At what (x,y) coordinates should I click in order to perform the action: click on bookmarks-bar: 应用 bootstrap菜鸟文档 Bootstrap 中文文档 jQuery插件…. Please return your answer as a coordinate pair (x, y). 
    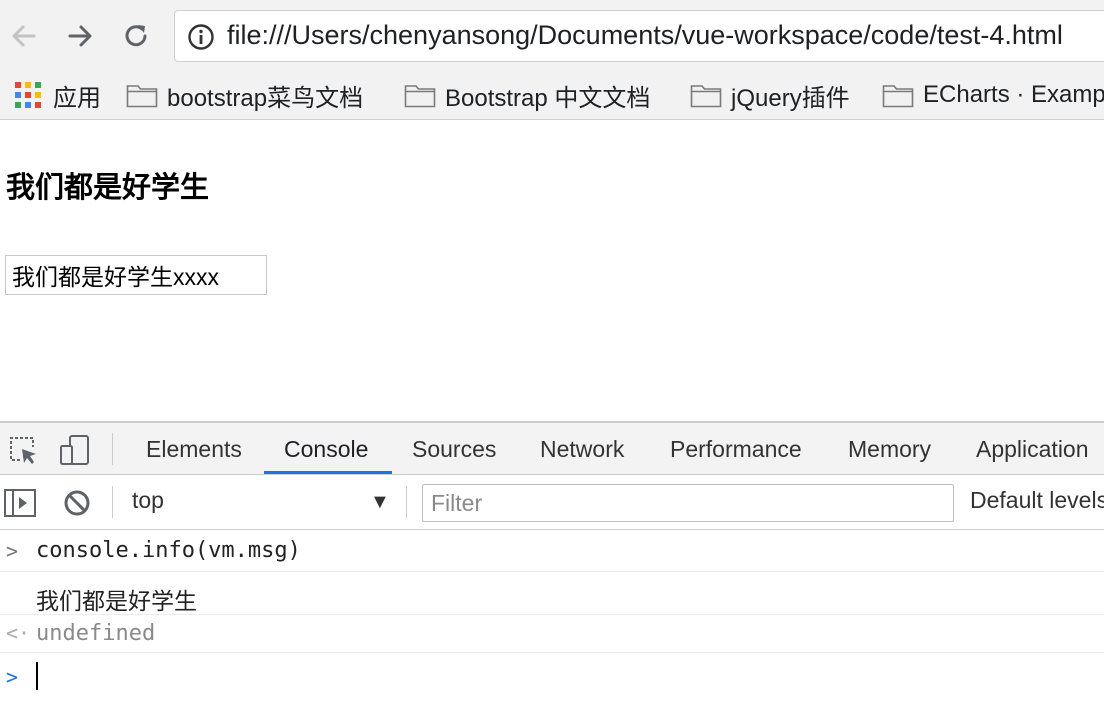
    Looking at the image, I should click on (552, 96).